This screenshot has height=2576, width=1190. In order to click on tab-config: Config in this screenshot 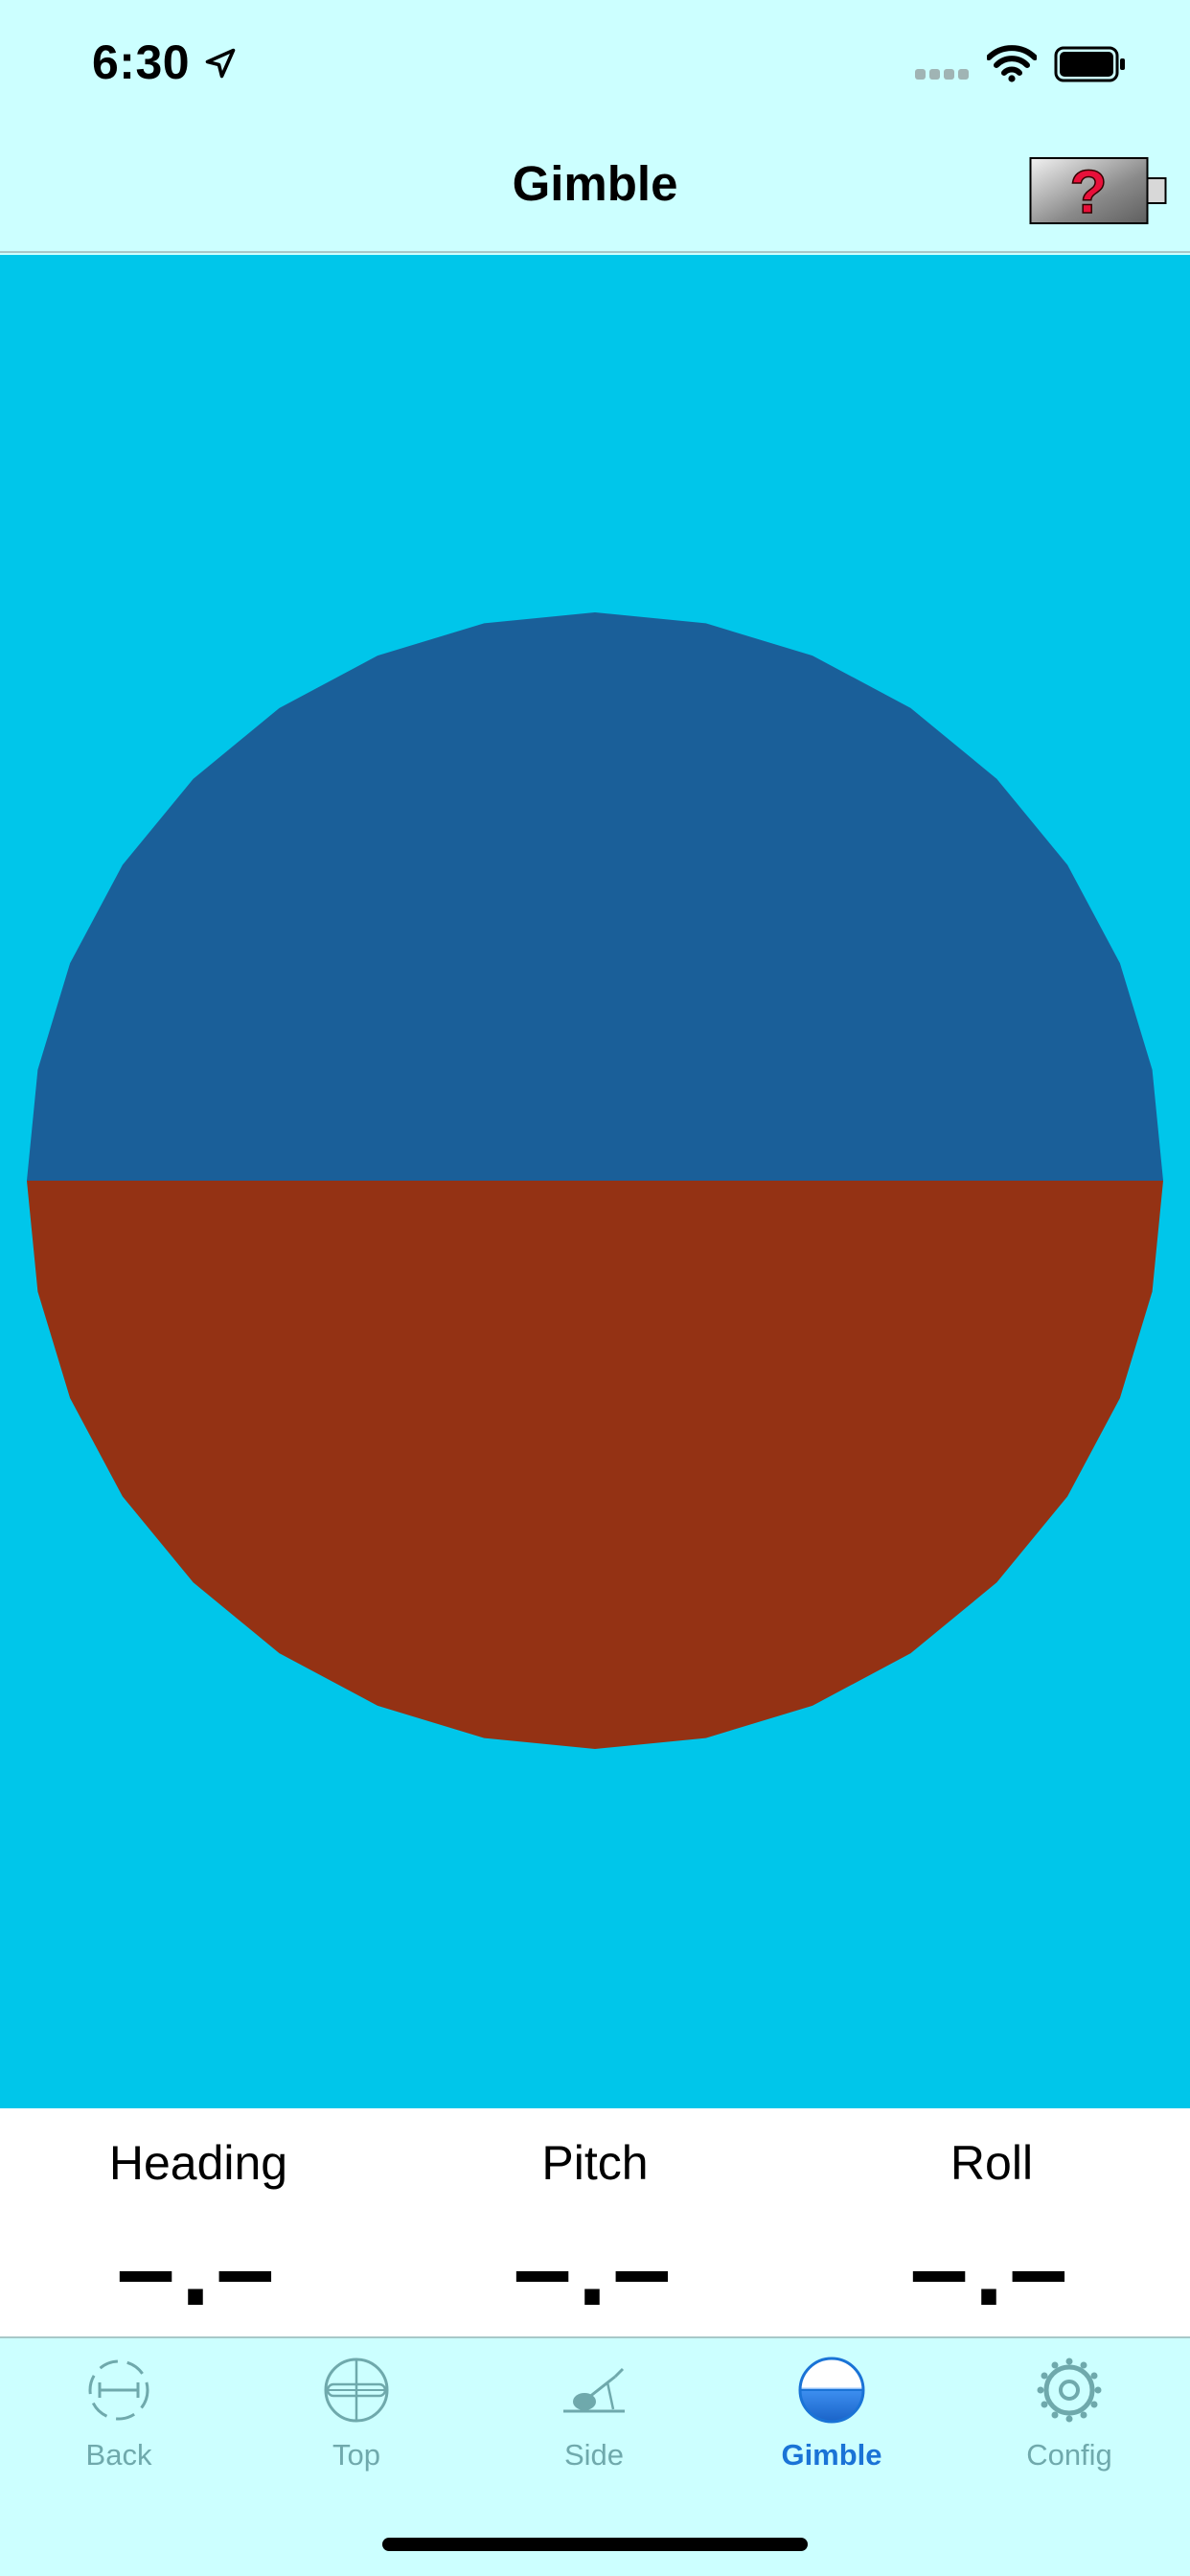, I will do `click(1069, 2419)`.